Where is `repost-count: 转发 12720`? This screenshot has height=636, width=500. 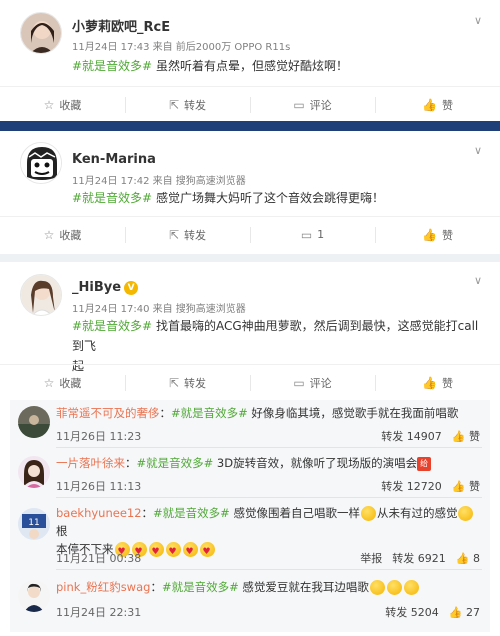 repost-count: 转发 12720 is located at coordinates (411, 486).